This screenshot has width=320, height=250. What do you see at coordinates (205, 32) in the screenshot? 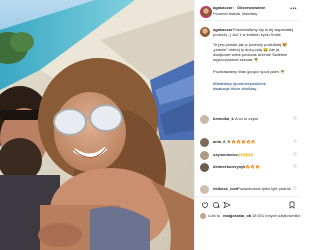
I see `caption-avatar` at bounding box center [205, 32].